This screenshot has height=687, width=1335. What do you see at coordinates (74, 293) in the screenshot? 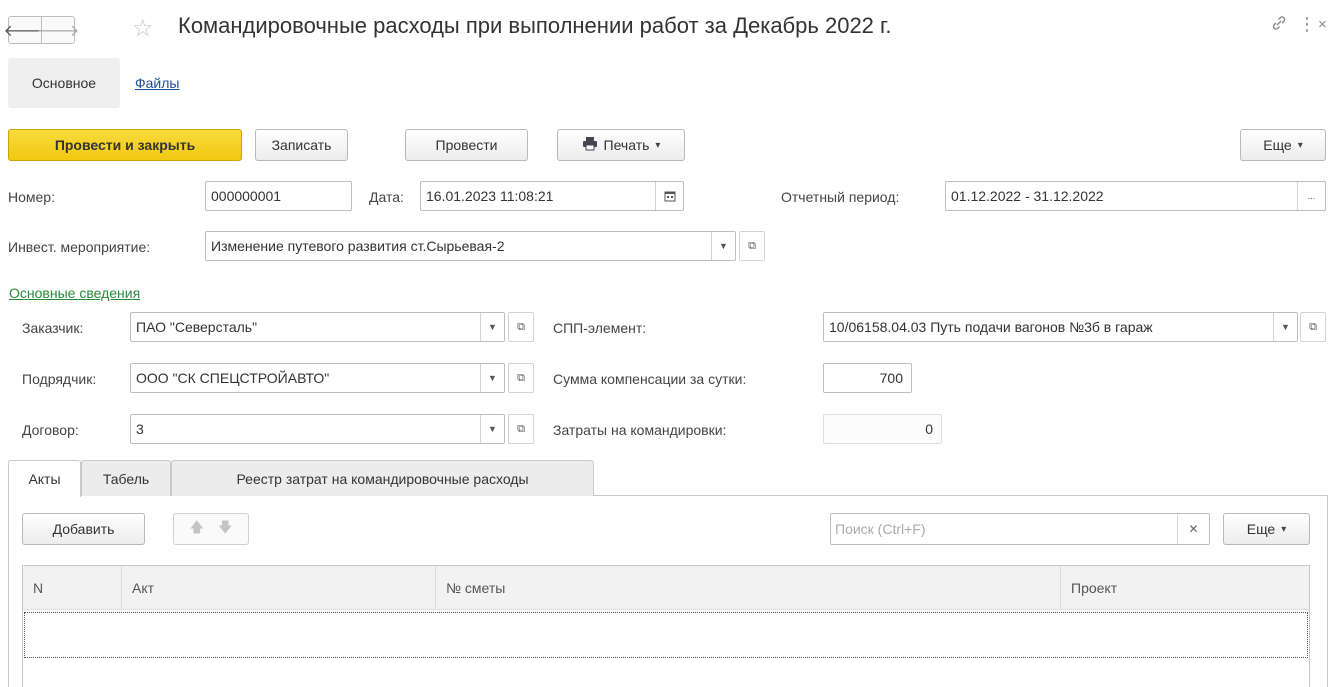
I see `section-main-info: Основные сведения` at bounding box center [74, 293].